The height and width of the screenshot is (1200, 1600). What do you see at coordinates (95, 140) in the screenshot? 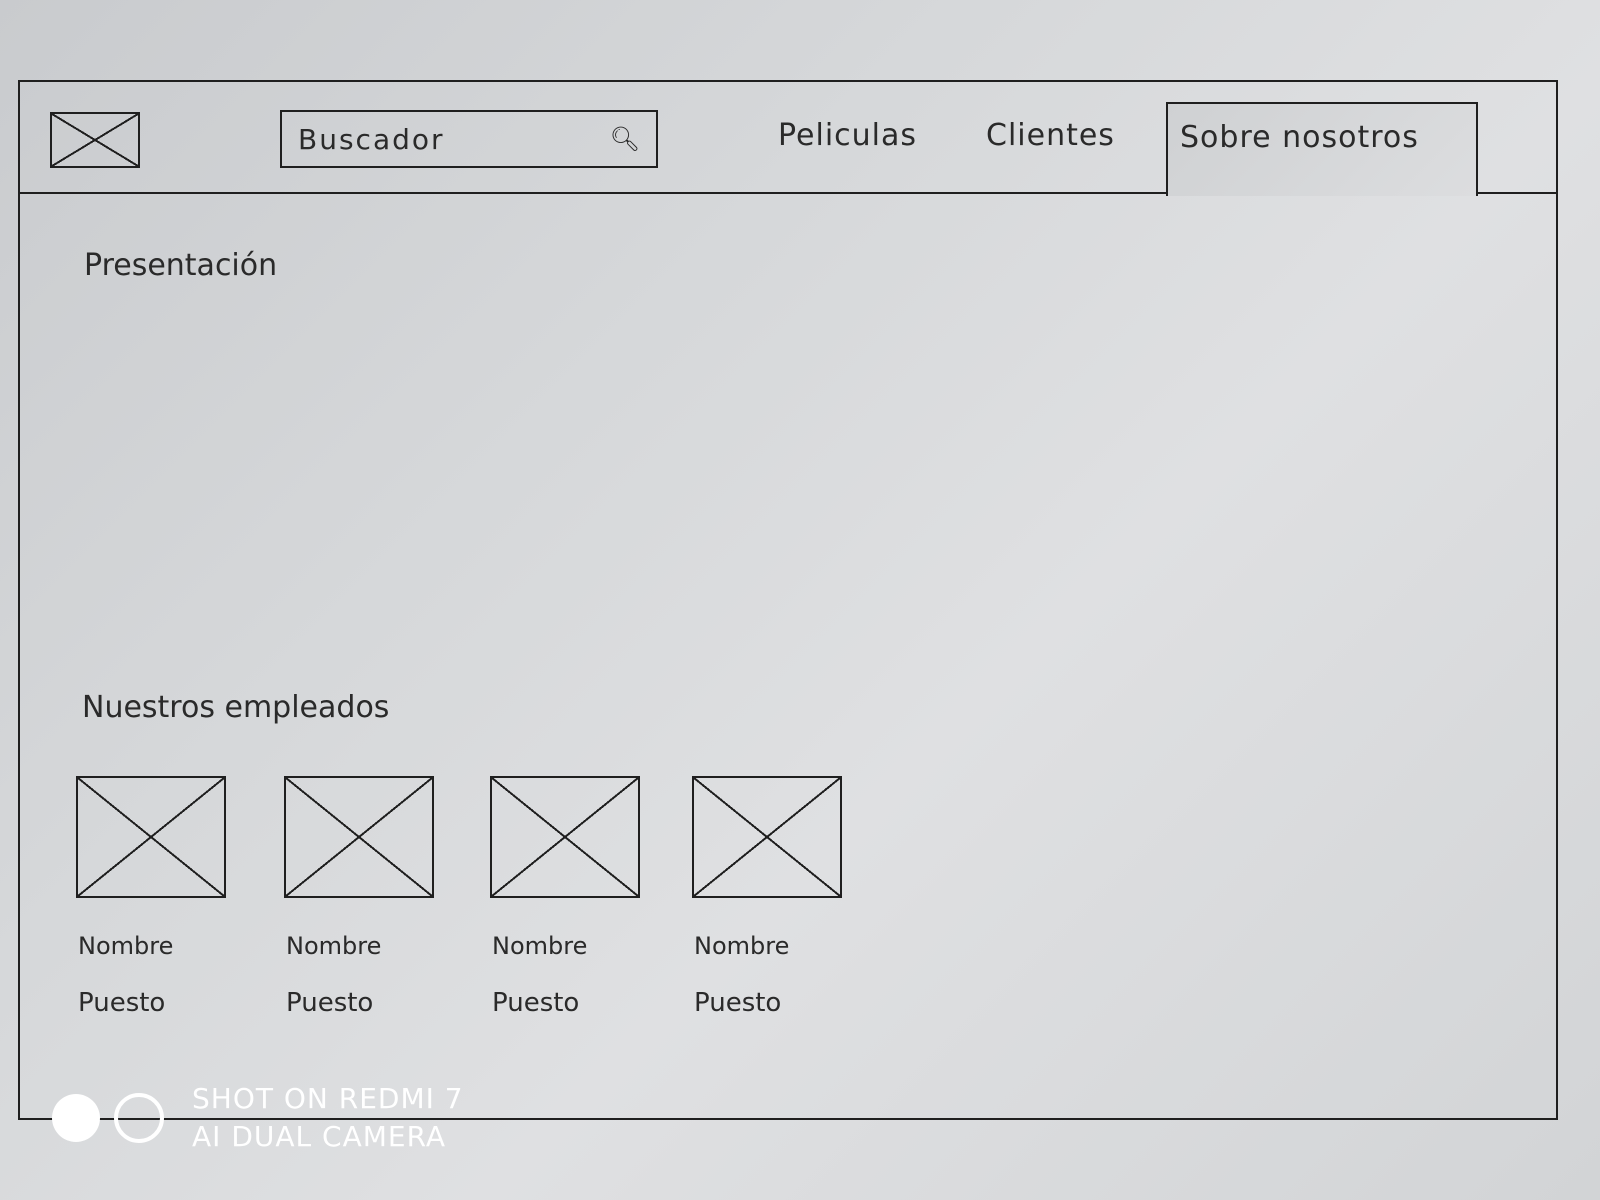
I see `logo-placeholder` at bounding box center [95, 140].